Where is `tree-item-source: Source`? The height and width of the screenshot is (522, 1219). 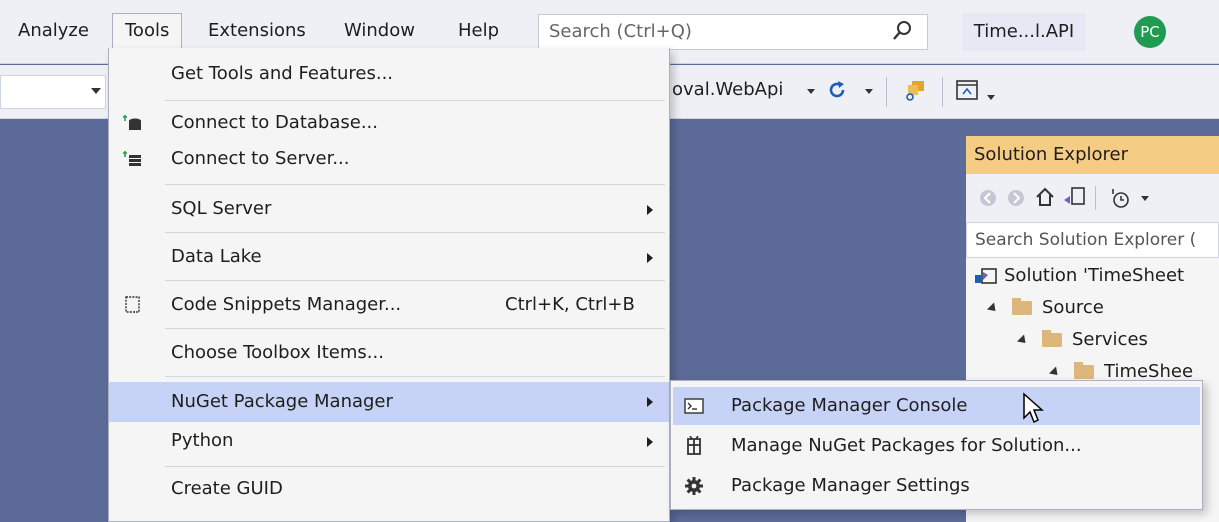
tree-item-source: Source is located at coordinates (1045, 308).